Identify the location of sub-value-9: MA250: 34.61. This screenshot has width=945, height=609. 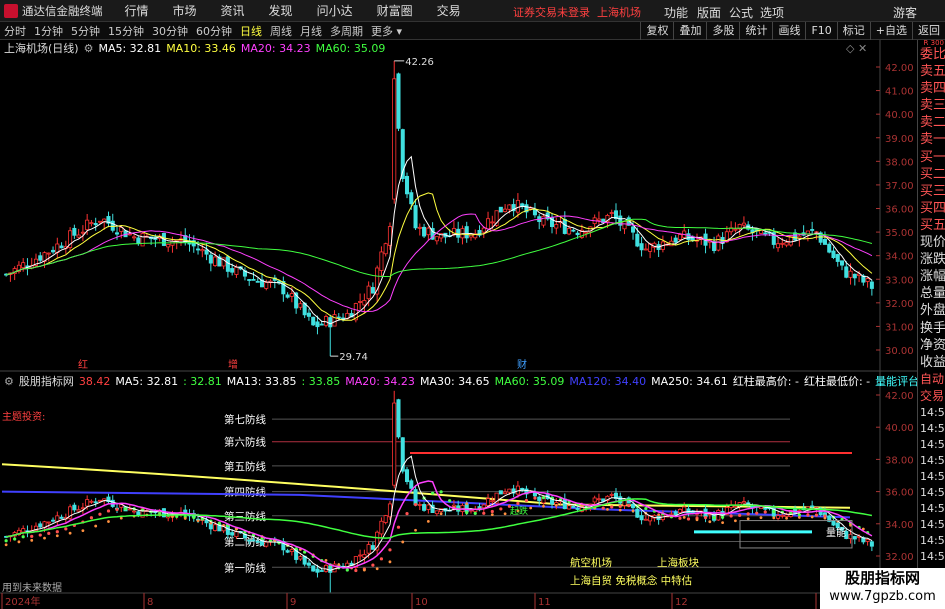
(689, 381).